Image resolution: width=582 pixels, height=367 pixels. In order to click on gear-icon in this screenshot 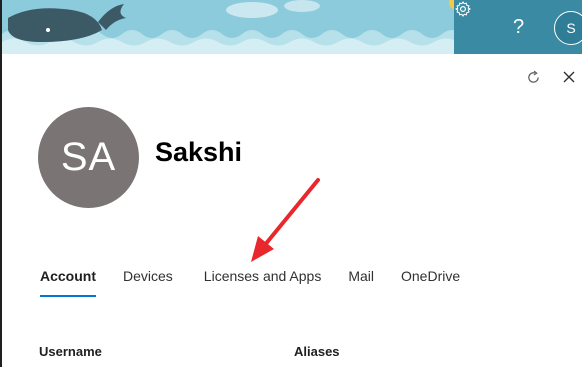, I will do `click(463, 9)`.